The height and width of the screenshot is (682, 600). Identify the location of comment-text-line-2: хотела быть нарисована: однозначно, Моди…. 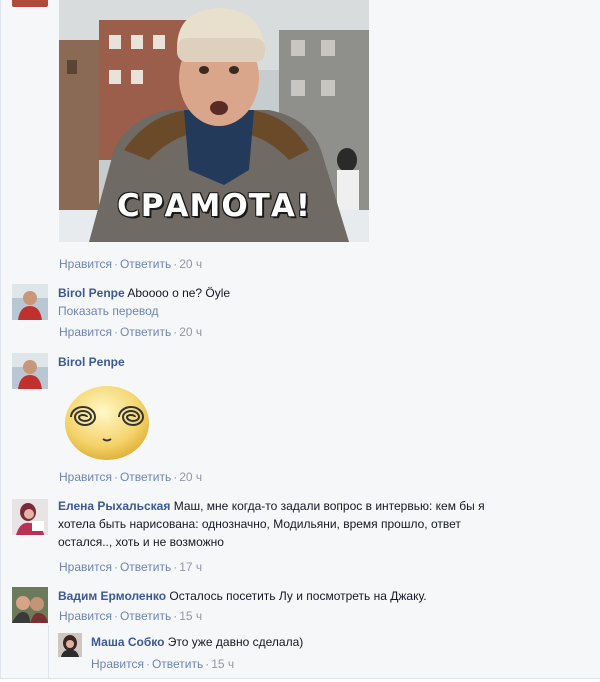
(259, 524).